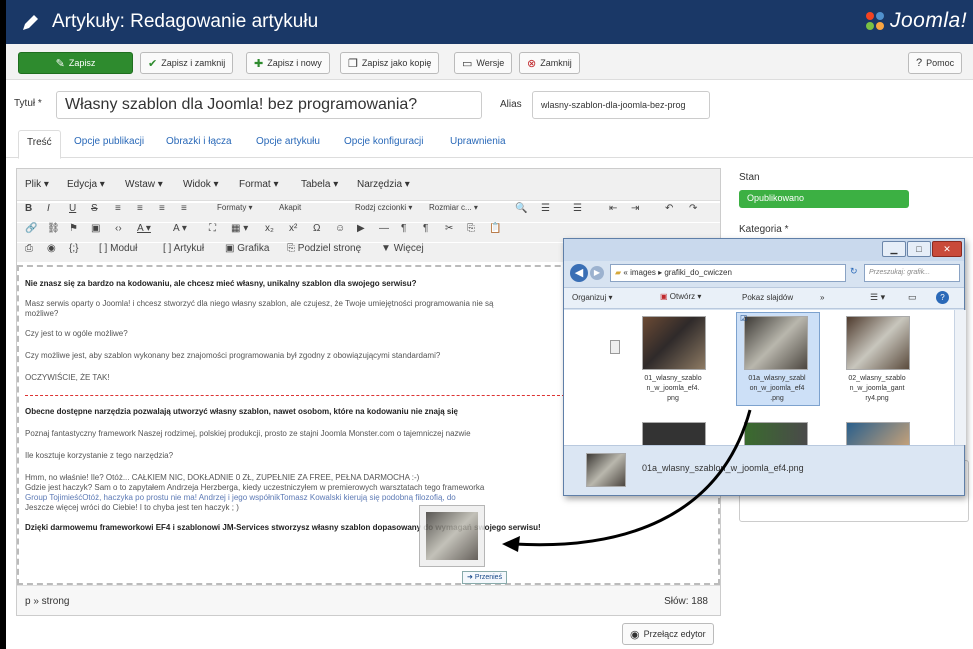 This screenshot has height=649, width=973. Describe the element at coordinates (495, 228) in the screenshot. I see `paste-icon: 📋` at that location.